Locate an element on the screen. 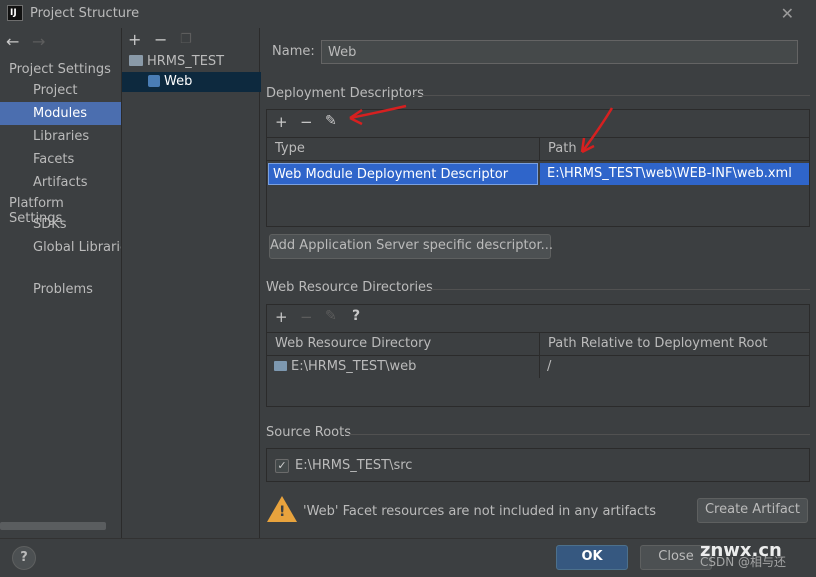  name-field is located at coordinates (559, 52).